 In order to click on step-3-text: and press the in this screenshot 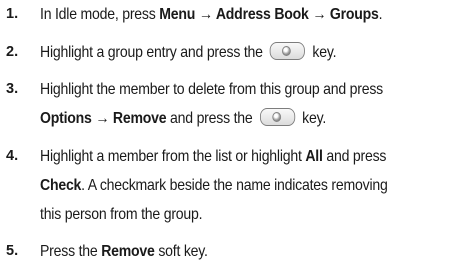, I will do `click(209, 118)`.